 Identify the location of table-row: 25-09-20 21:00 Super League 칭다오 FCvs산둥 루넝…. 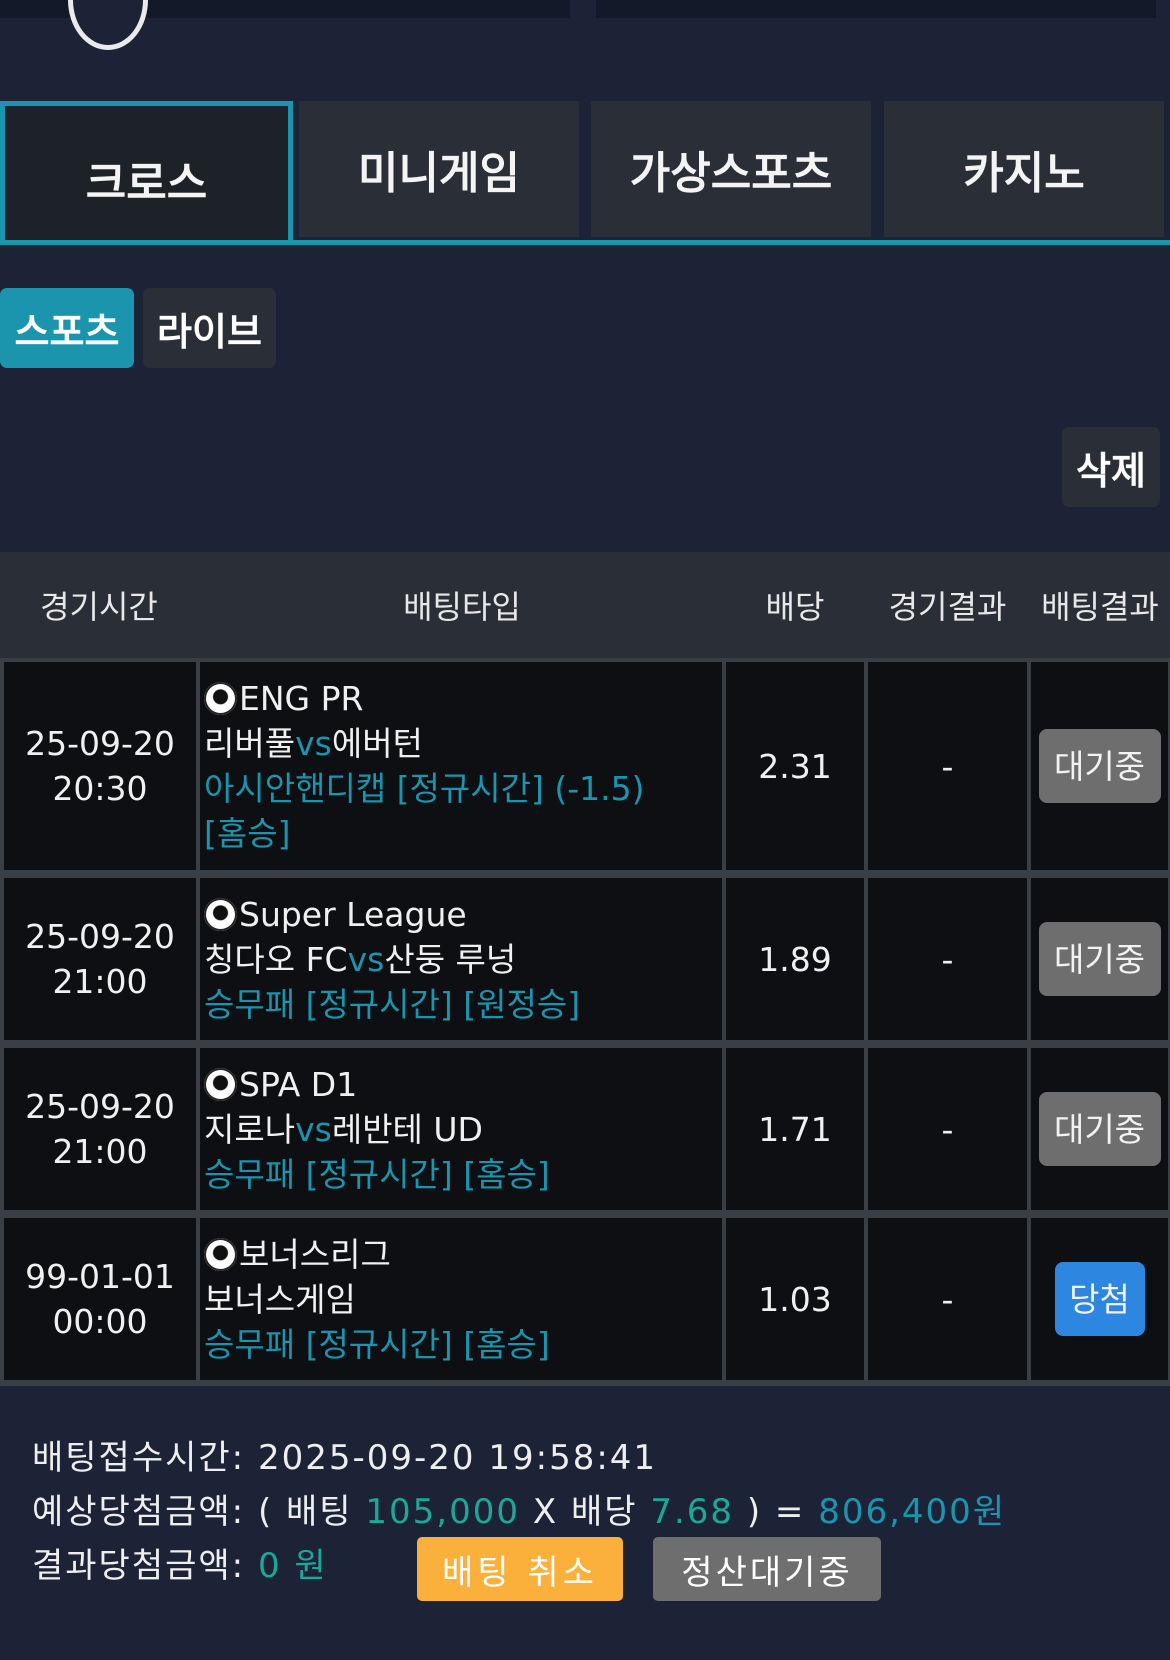
(585, 959).